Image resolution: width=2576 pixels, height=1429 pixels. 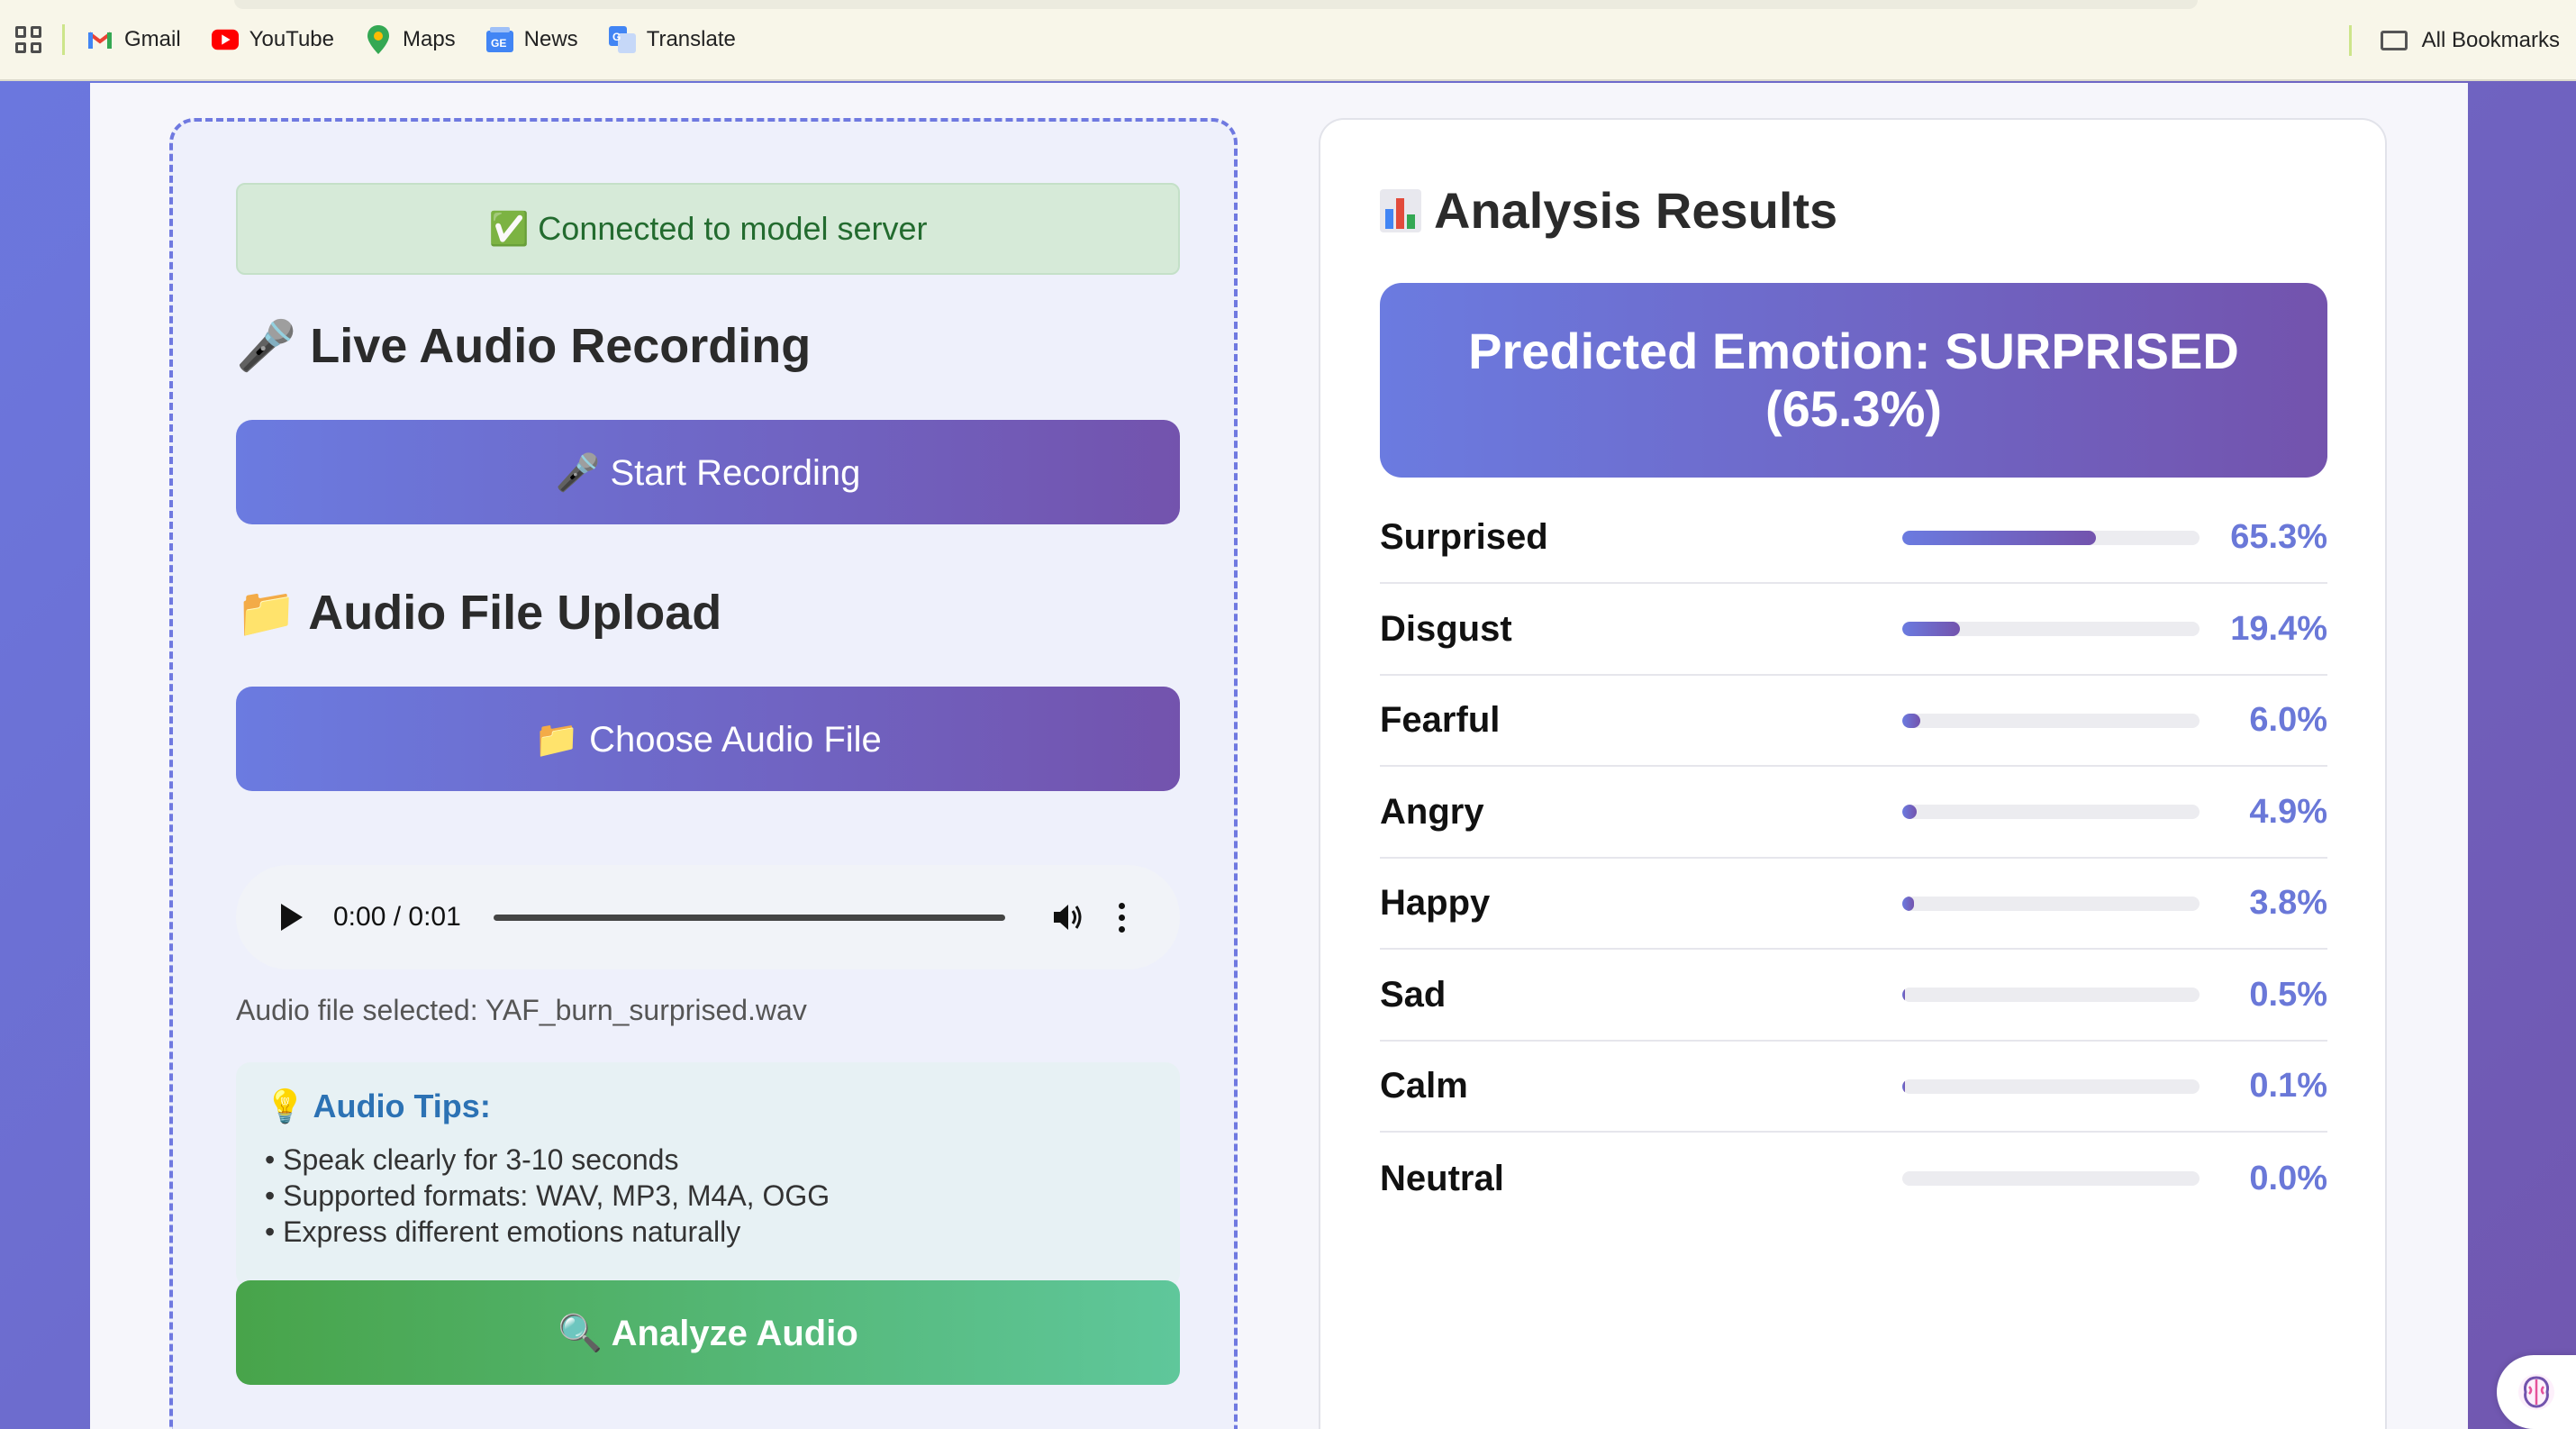 What do you see at coordinates (2288, 811) in the screenshot?
I see `emotion-percentage: 4.9%` at bounding box center [2288, 811].